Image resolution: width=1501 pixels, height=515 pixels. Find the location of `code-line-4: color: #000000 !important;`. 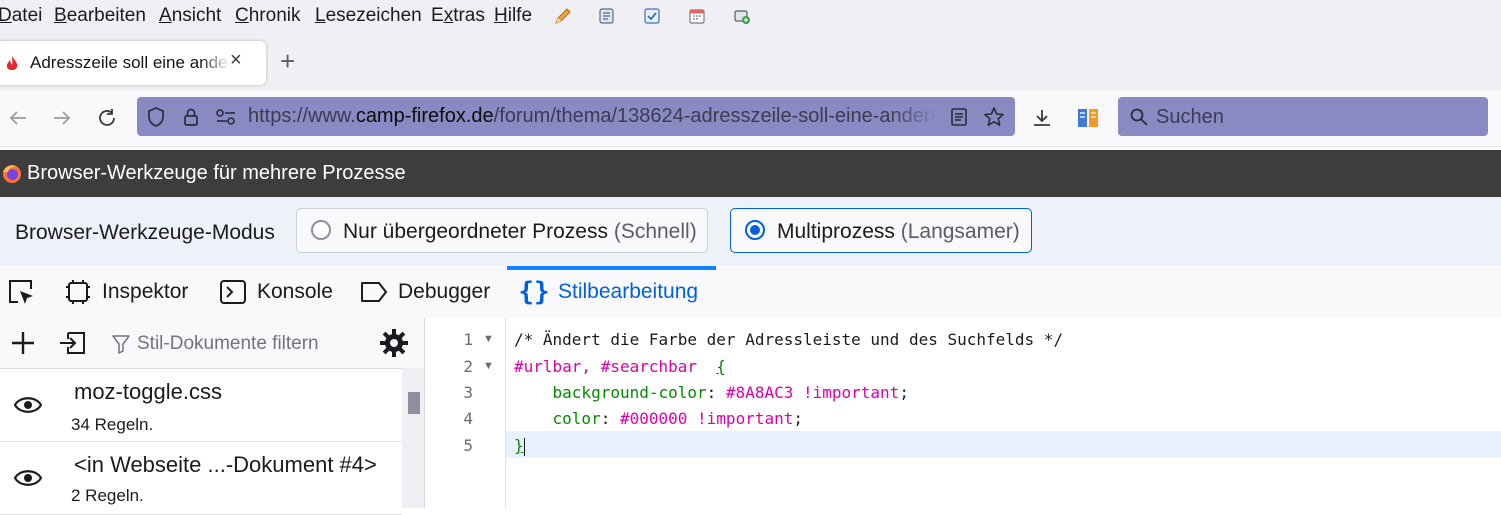

code-line-4: color: #000000 !important; is located at coordinates (658, 418).